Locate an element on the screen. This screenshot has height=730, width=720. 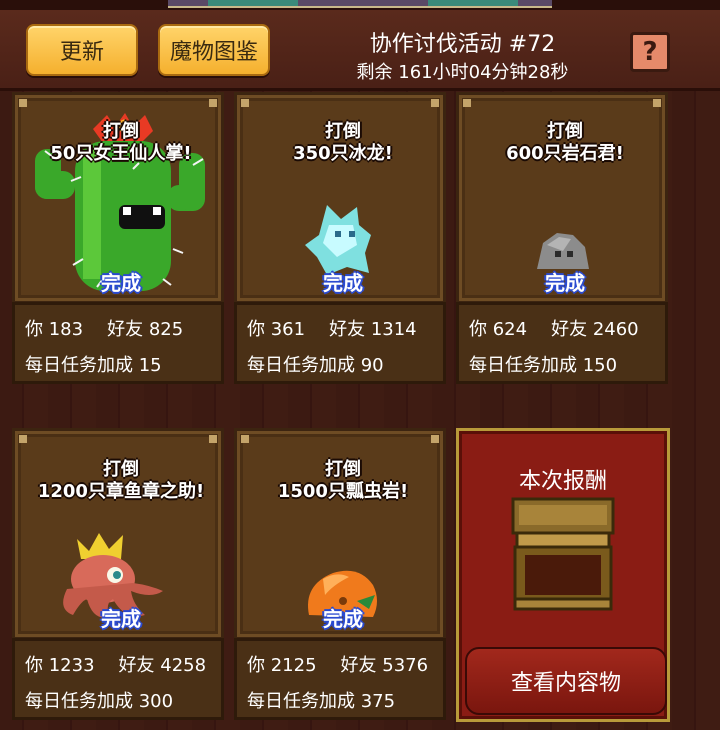
event-title: 协作讨伐活动 #72 is located at coordinates (462, 44).